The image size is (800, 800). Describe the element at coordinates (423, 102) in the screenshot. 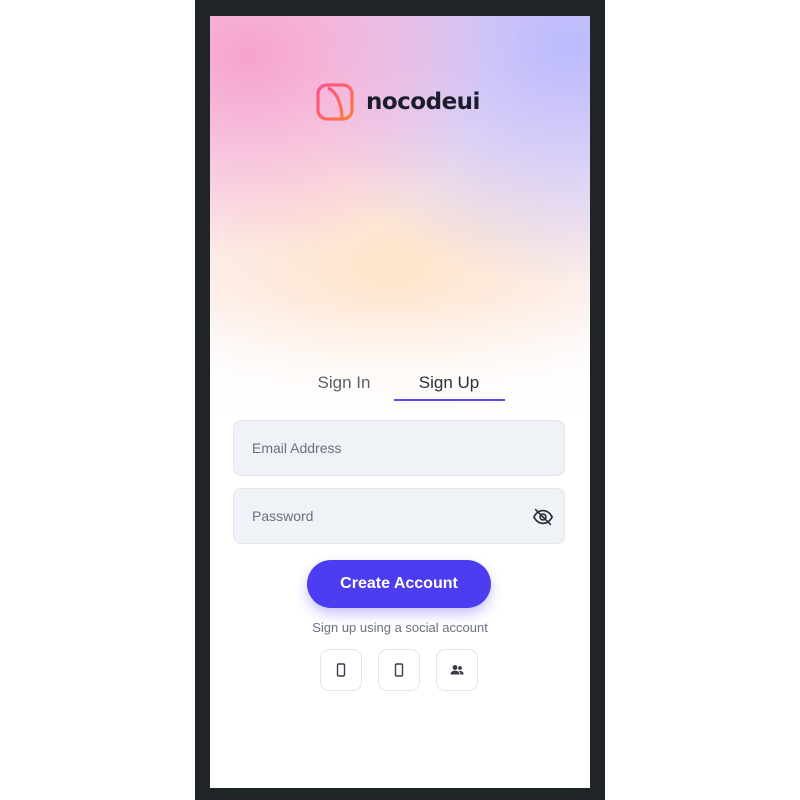

I see `brand-name: nocodeui` at that location.